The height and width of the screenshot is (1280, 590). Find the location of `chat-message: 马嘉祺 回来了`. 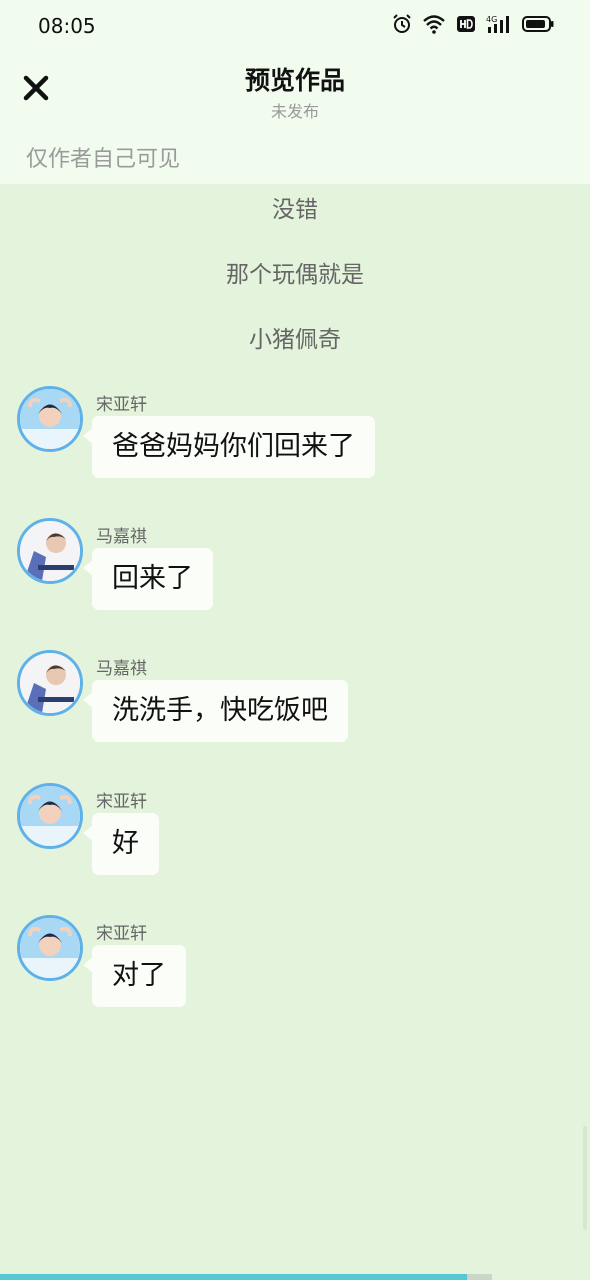

chat-message: 马嘉祺 回来了 is located at coordinates (295, 573).